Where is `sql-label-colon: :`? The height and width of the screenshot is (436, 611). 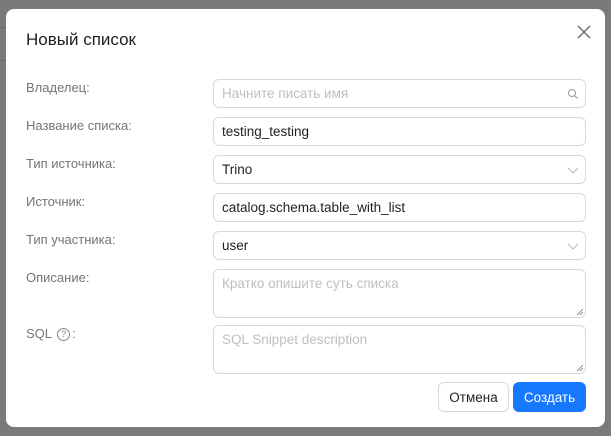
sql-label-colon: : is located at coordinates (74, 333).